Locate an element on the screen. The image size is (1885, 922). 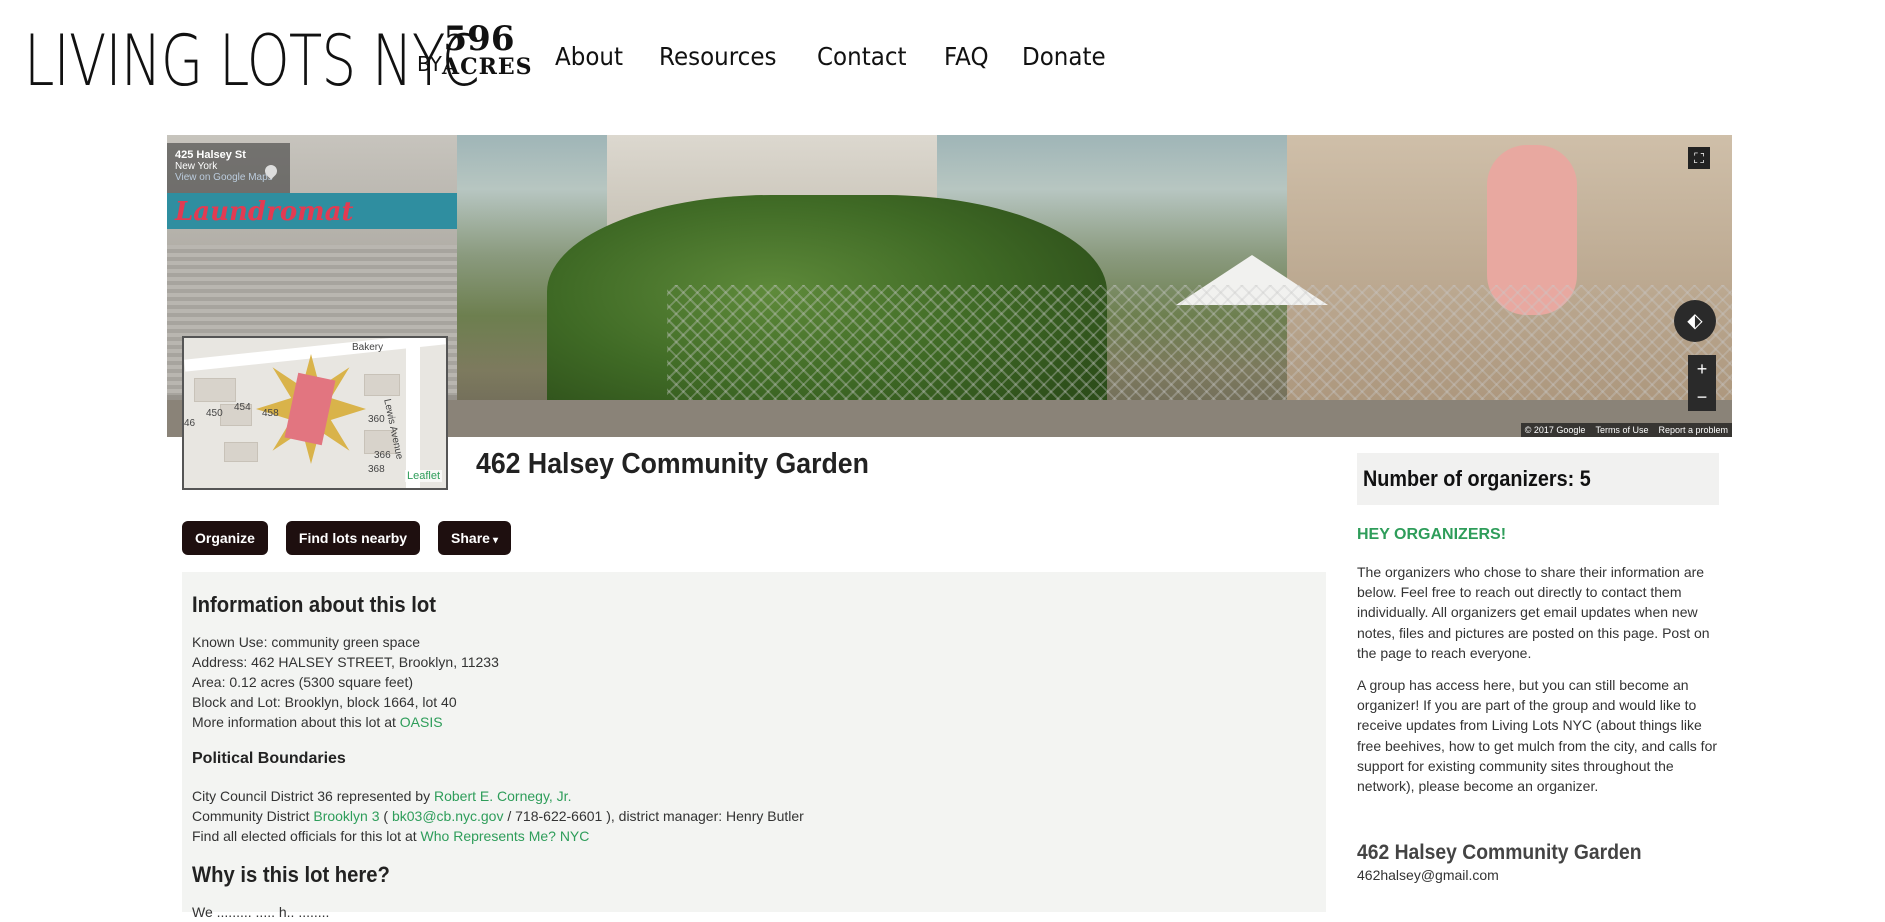
find-lots-nearby-button: Find lots nearby is located at coordinates (353, 538).